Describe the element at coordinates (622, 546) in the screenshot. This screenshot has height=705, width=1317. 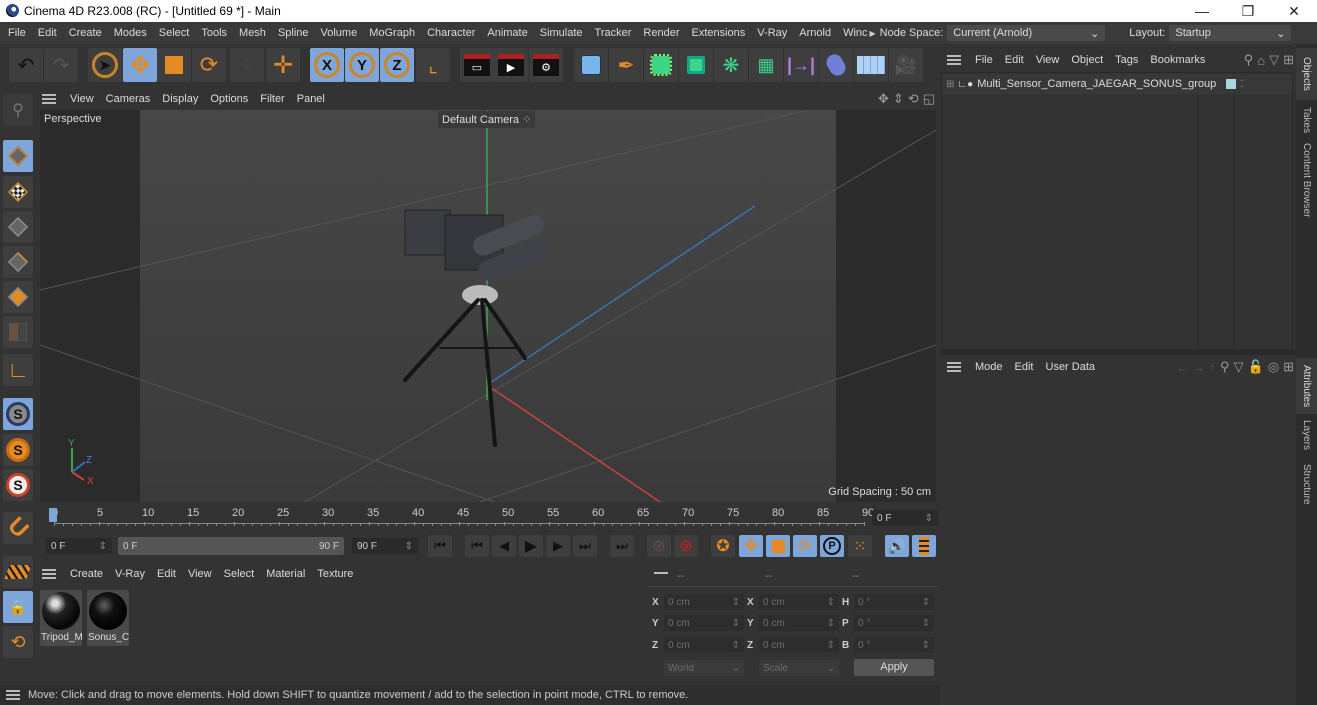
I see `go-to-end-button: ⏭` at that location.